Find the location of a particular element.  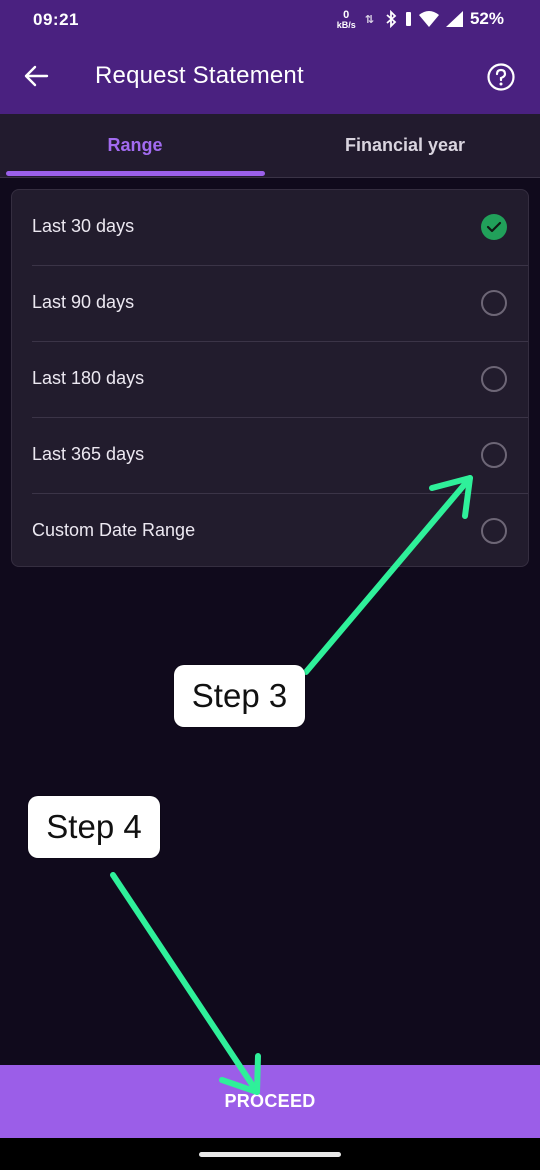

home-indicator is located at coordinates (270, 1154).